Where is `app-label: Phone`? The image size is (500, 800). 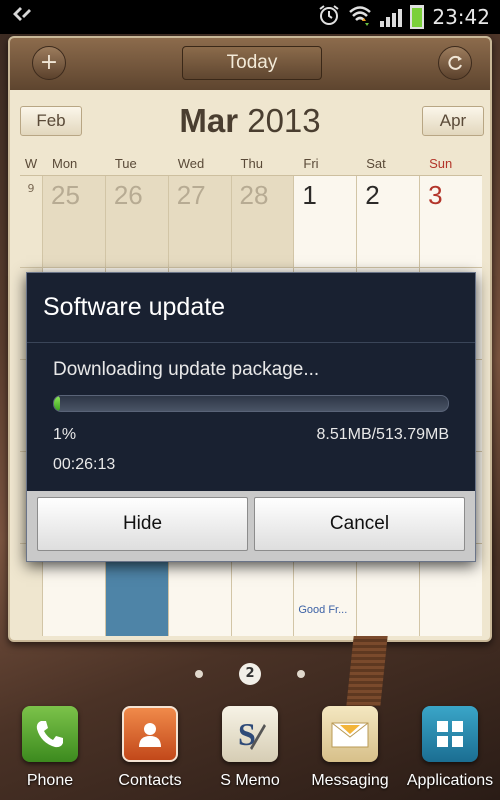
app-label: Phone is located at coordinates (50, 780).